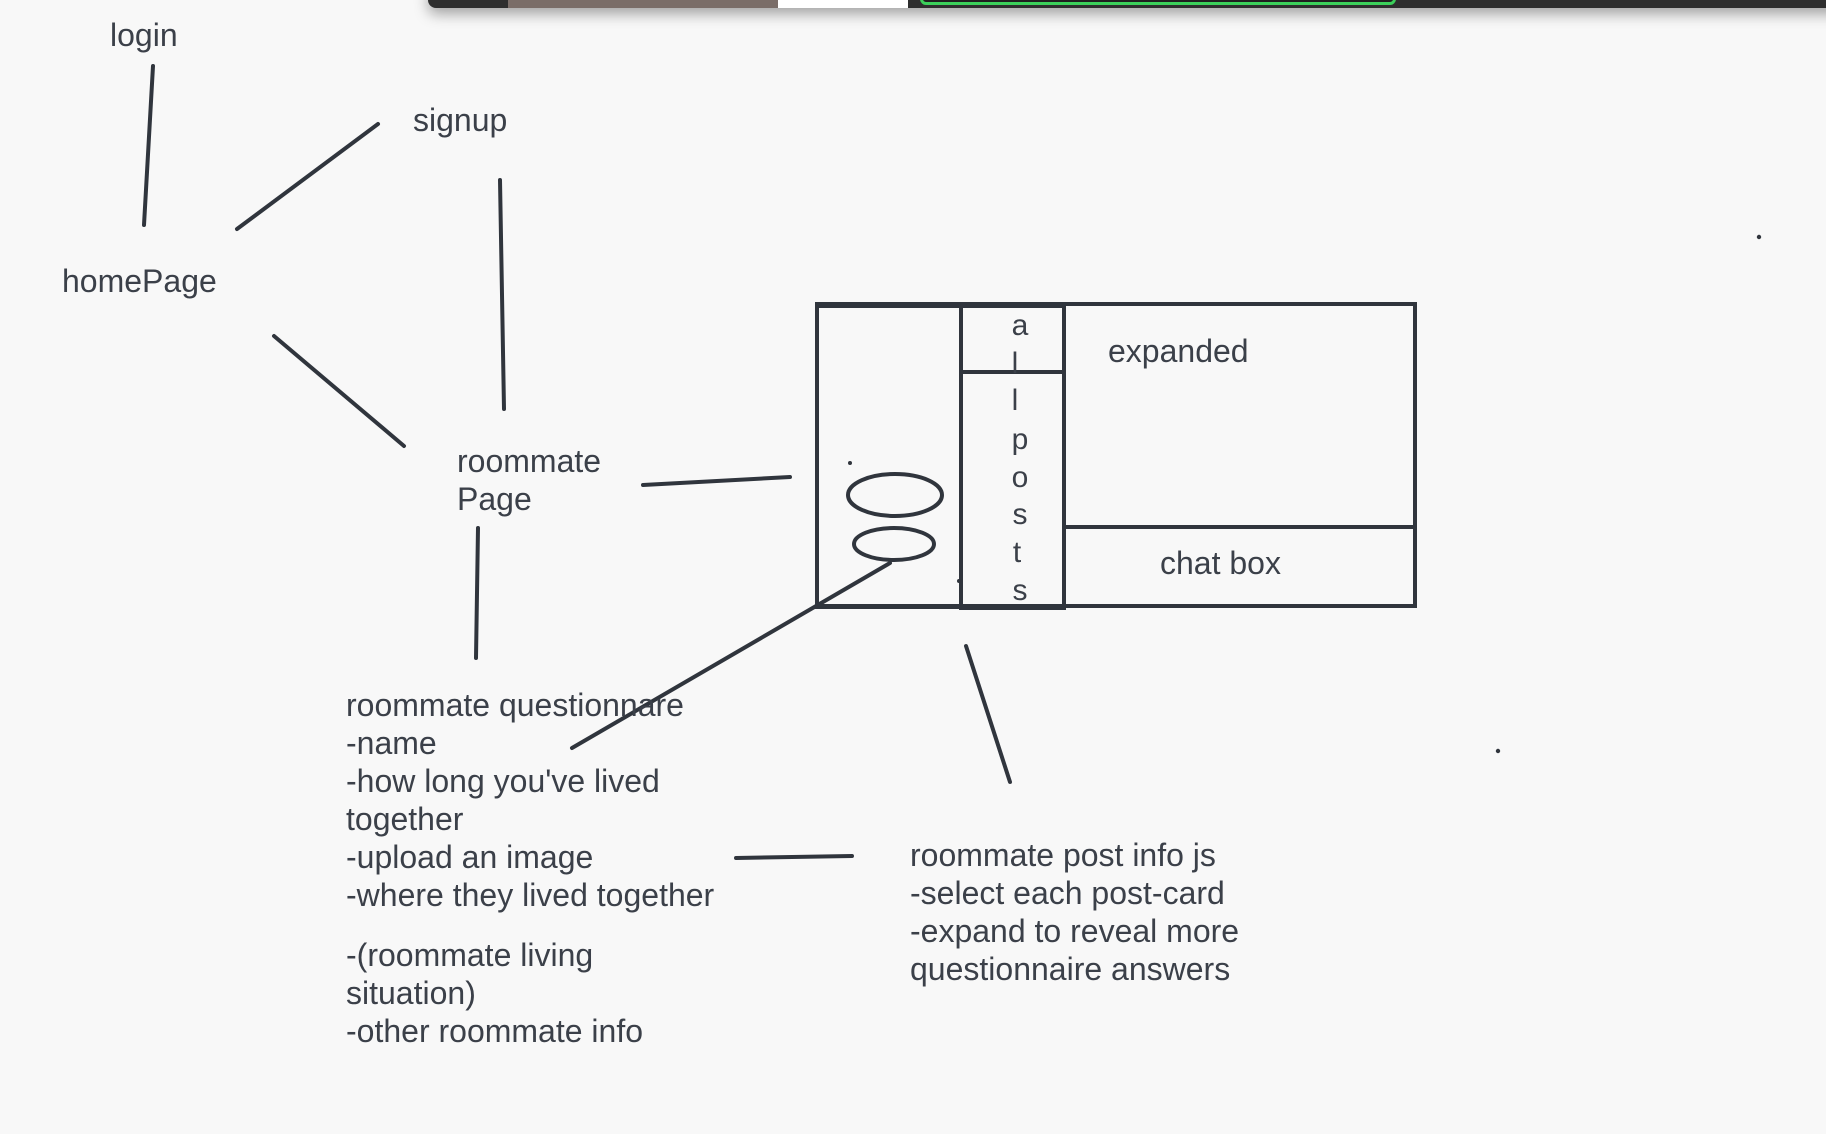 Image resolution: width=1826 pixels, height=1134 pixels. Describe the element at coordinates (1020, 477) in the screenshot. I see `allposts-letter: o` at that location.